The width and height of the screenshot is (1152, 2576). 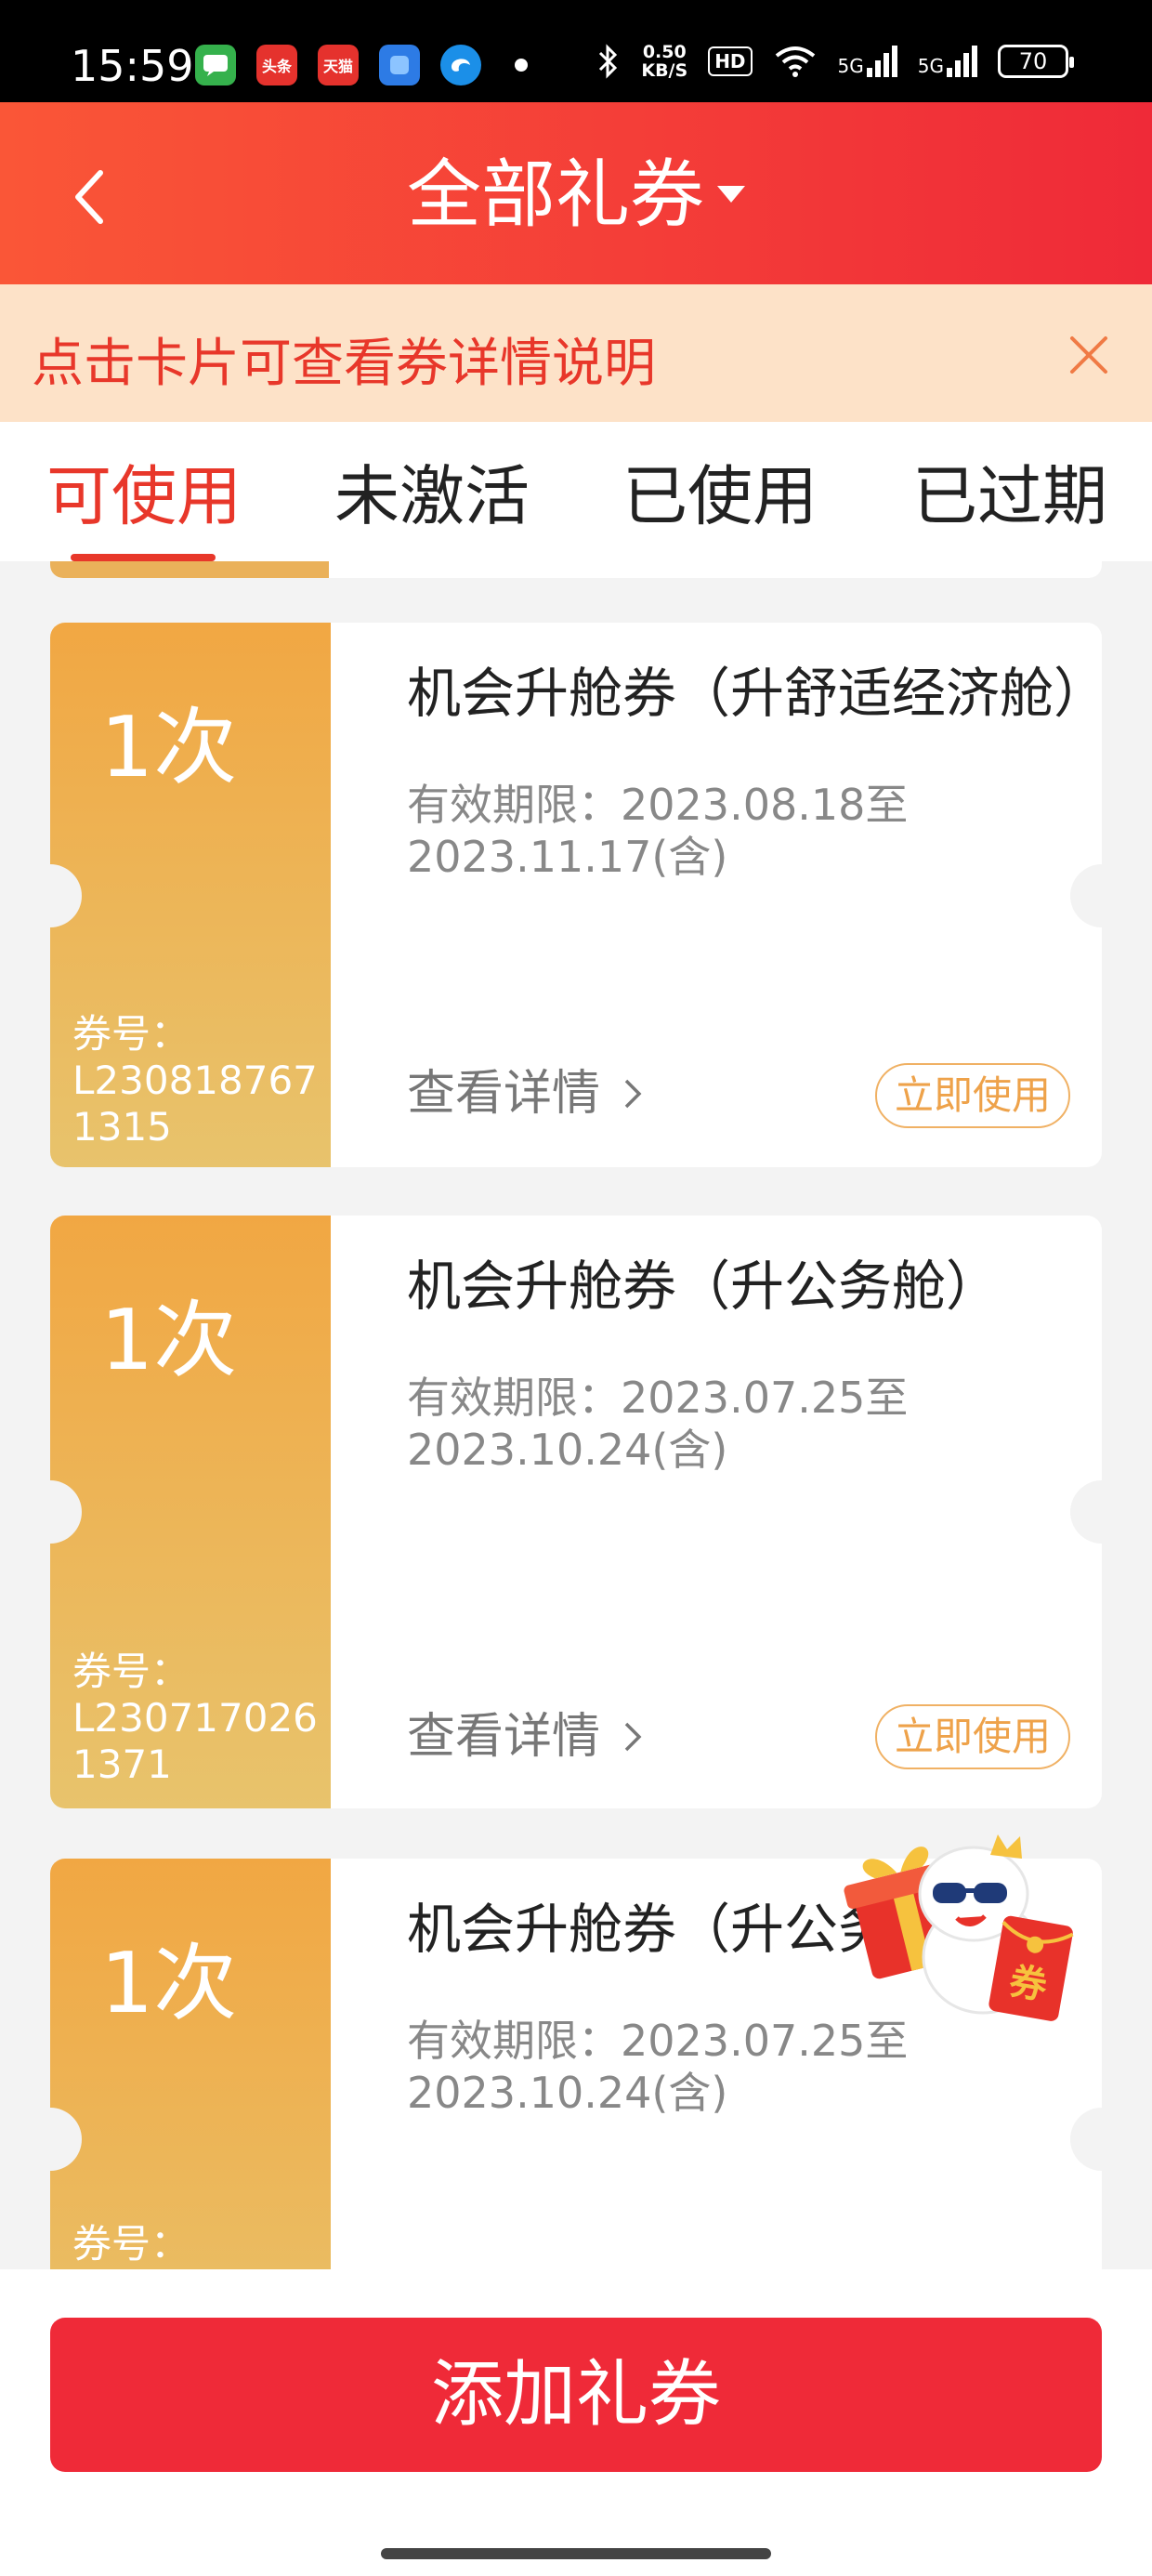 What do you see at coordinates (143, 557) in the screenshot?
I see `active-tab-indicator` at bounding box center [143, 557].